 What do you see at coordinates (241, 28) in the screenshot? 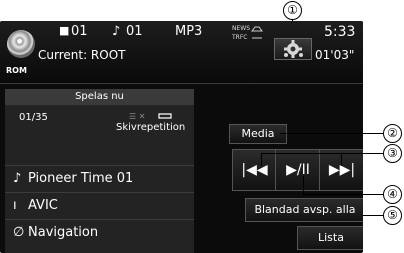
I see `news-label: NEWS` at bounding box center [241, 28].